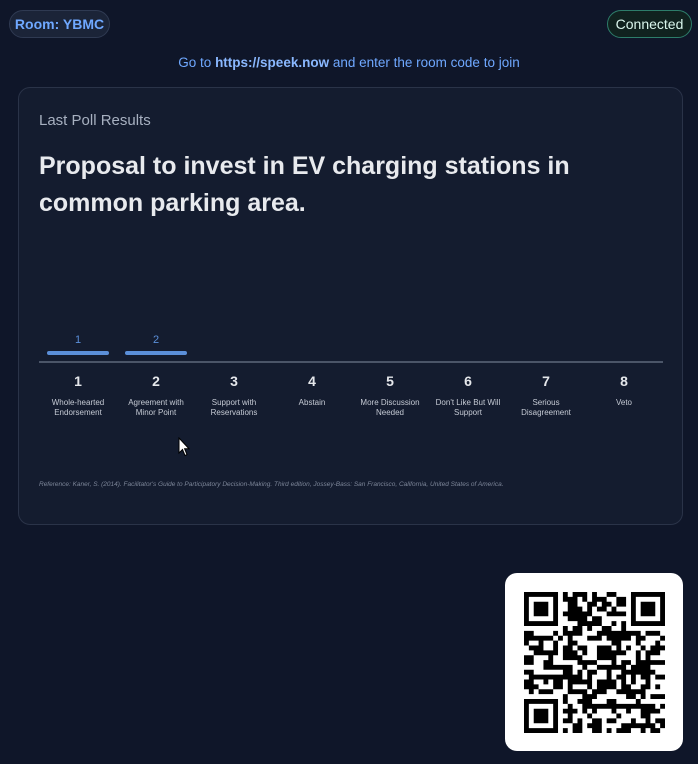 Image resolution: width=698 pixels, height=764 pixels. I want to click on chart-category-label: Endorsement, so click(78, 412).